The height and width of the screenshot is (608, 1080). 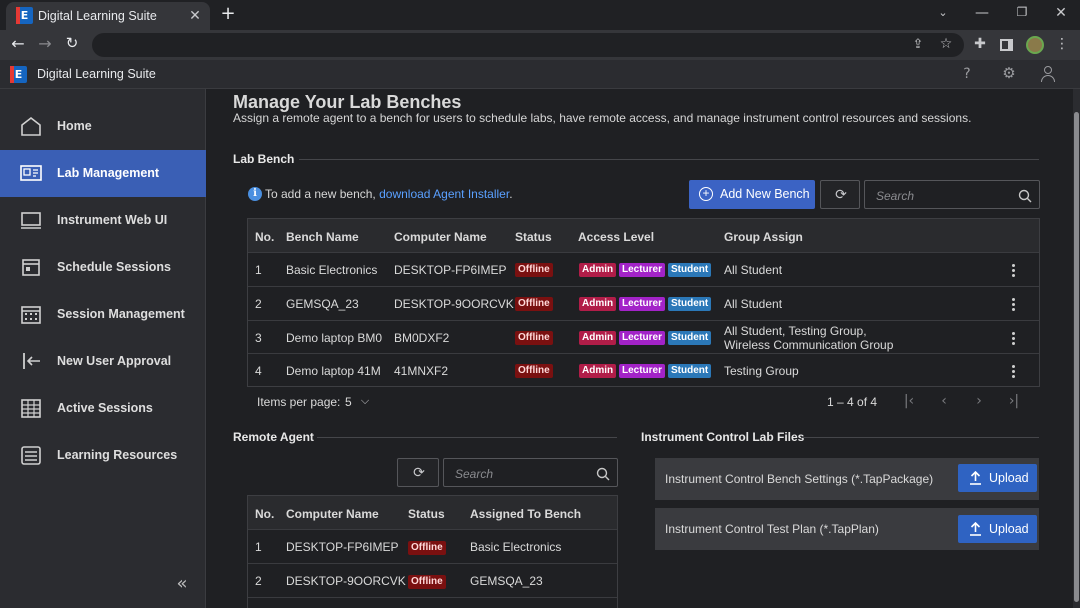 What do you see at coordinates (1061, 13) in the screenshot?
I see `close-icon: ✕` at bounding box center [1061, 13].